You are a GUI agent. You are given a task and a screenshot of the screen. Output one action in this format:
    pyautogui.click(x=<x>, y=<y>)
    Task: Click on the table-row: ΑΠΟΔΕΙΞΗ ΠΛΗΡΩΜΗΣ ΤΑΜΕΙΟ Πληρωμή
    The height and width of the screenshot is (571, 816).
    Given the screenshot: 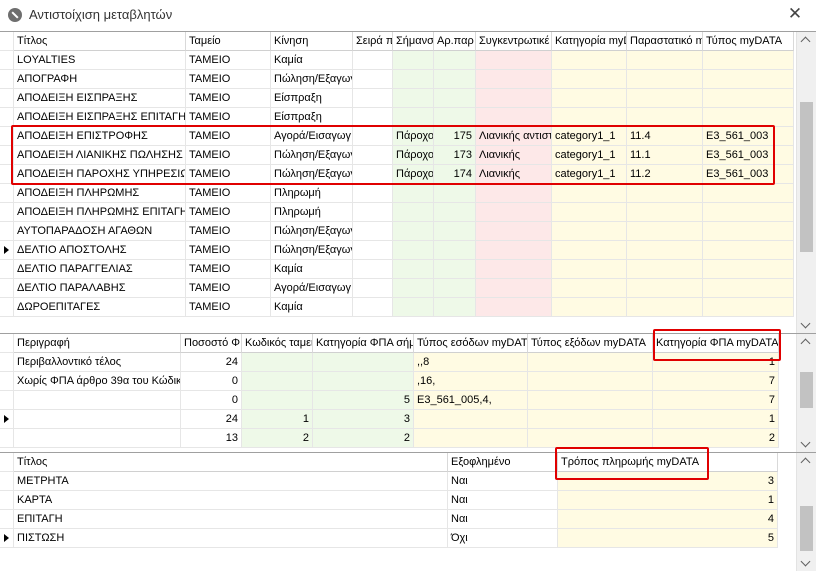 What is the action you would take?
    pyautogui.click(x=397, y=193)
    